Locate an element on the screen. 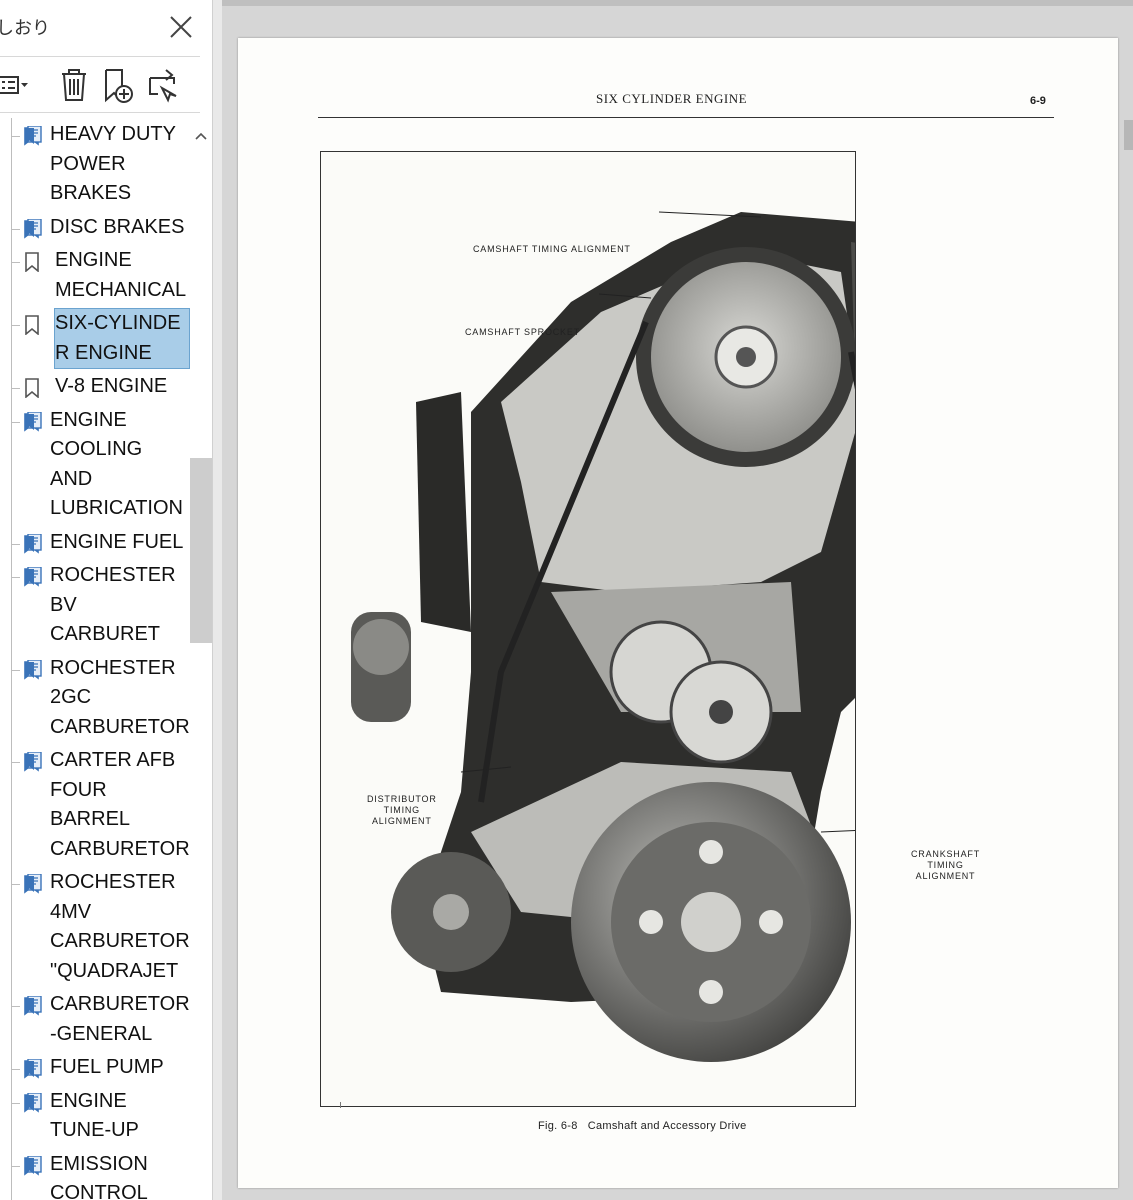 The width and height of the screenshot is (1133, 1200). bookmark-label: FUEL PUMP is located at coordinates (107, 1067).